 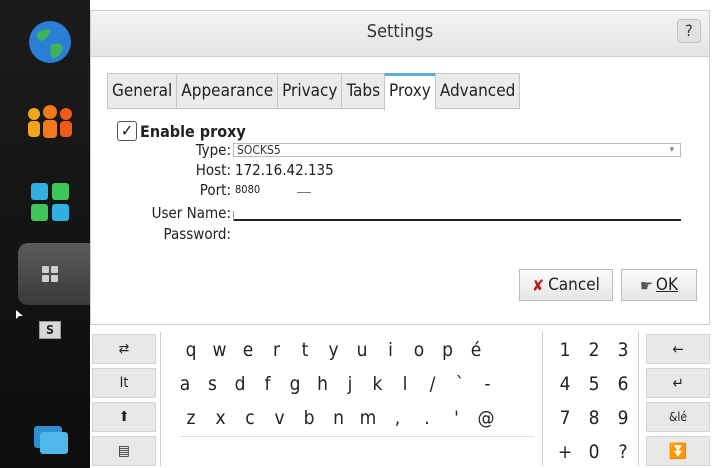 What do you see at coordinates (213, 150) in the screenshot?
I see `type-label: Type:` at bounding box center [213, 150].